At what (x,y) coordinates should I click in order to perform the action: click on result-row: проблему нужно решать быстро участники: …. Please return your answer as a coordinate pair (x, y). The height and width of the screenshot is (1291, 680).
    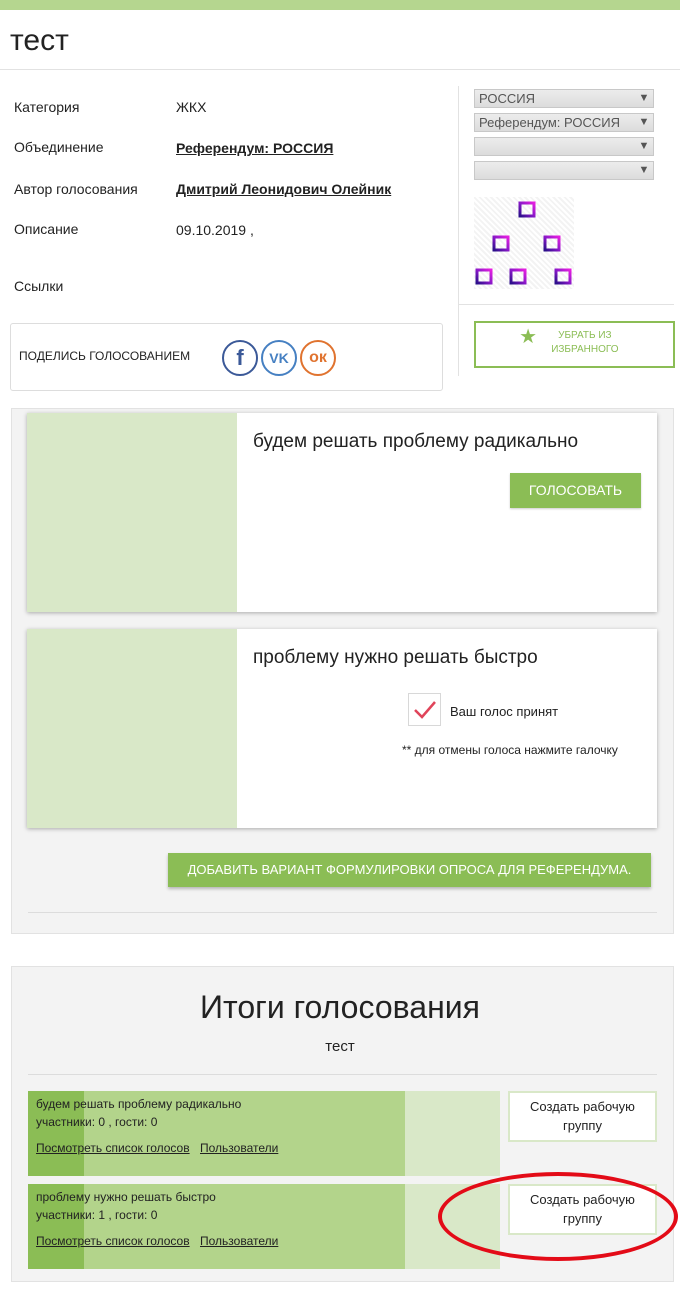
    Looking at the image, I should click on (264, 1226).